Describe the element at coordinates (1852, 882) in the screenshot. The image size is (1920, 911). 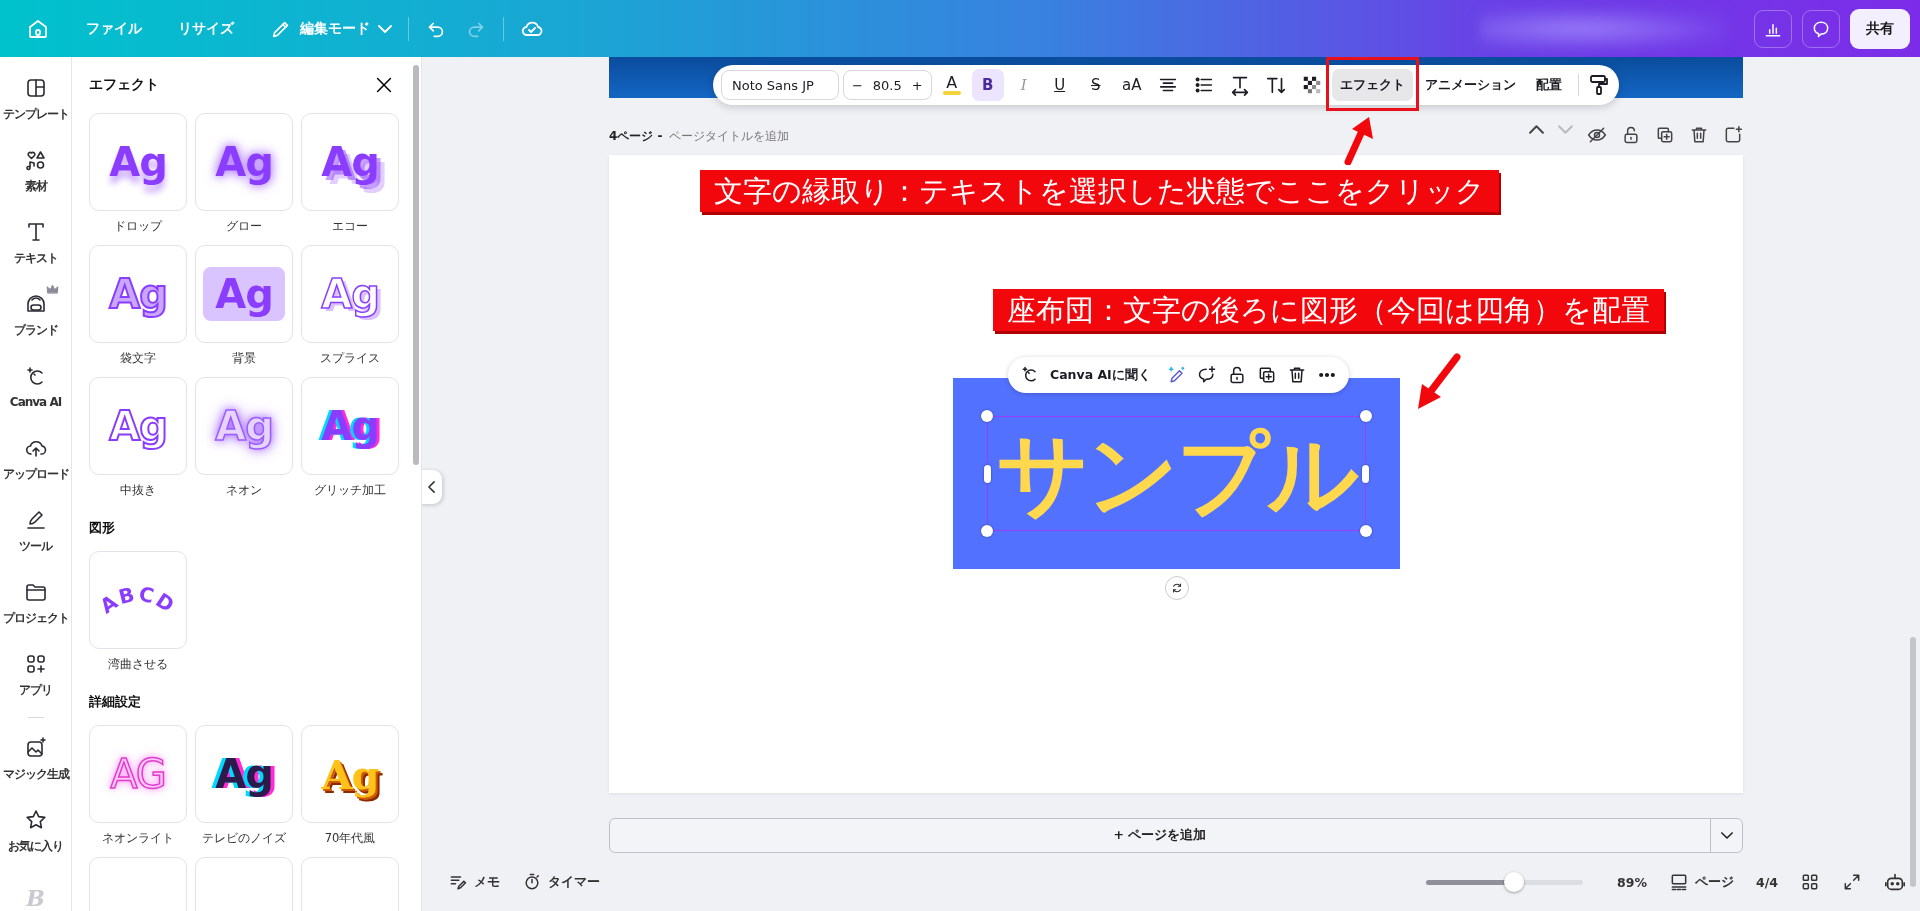
I see `fullscreen-icon` at that location.